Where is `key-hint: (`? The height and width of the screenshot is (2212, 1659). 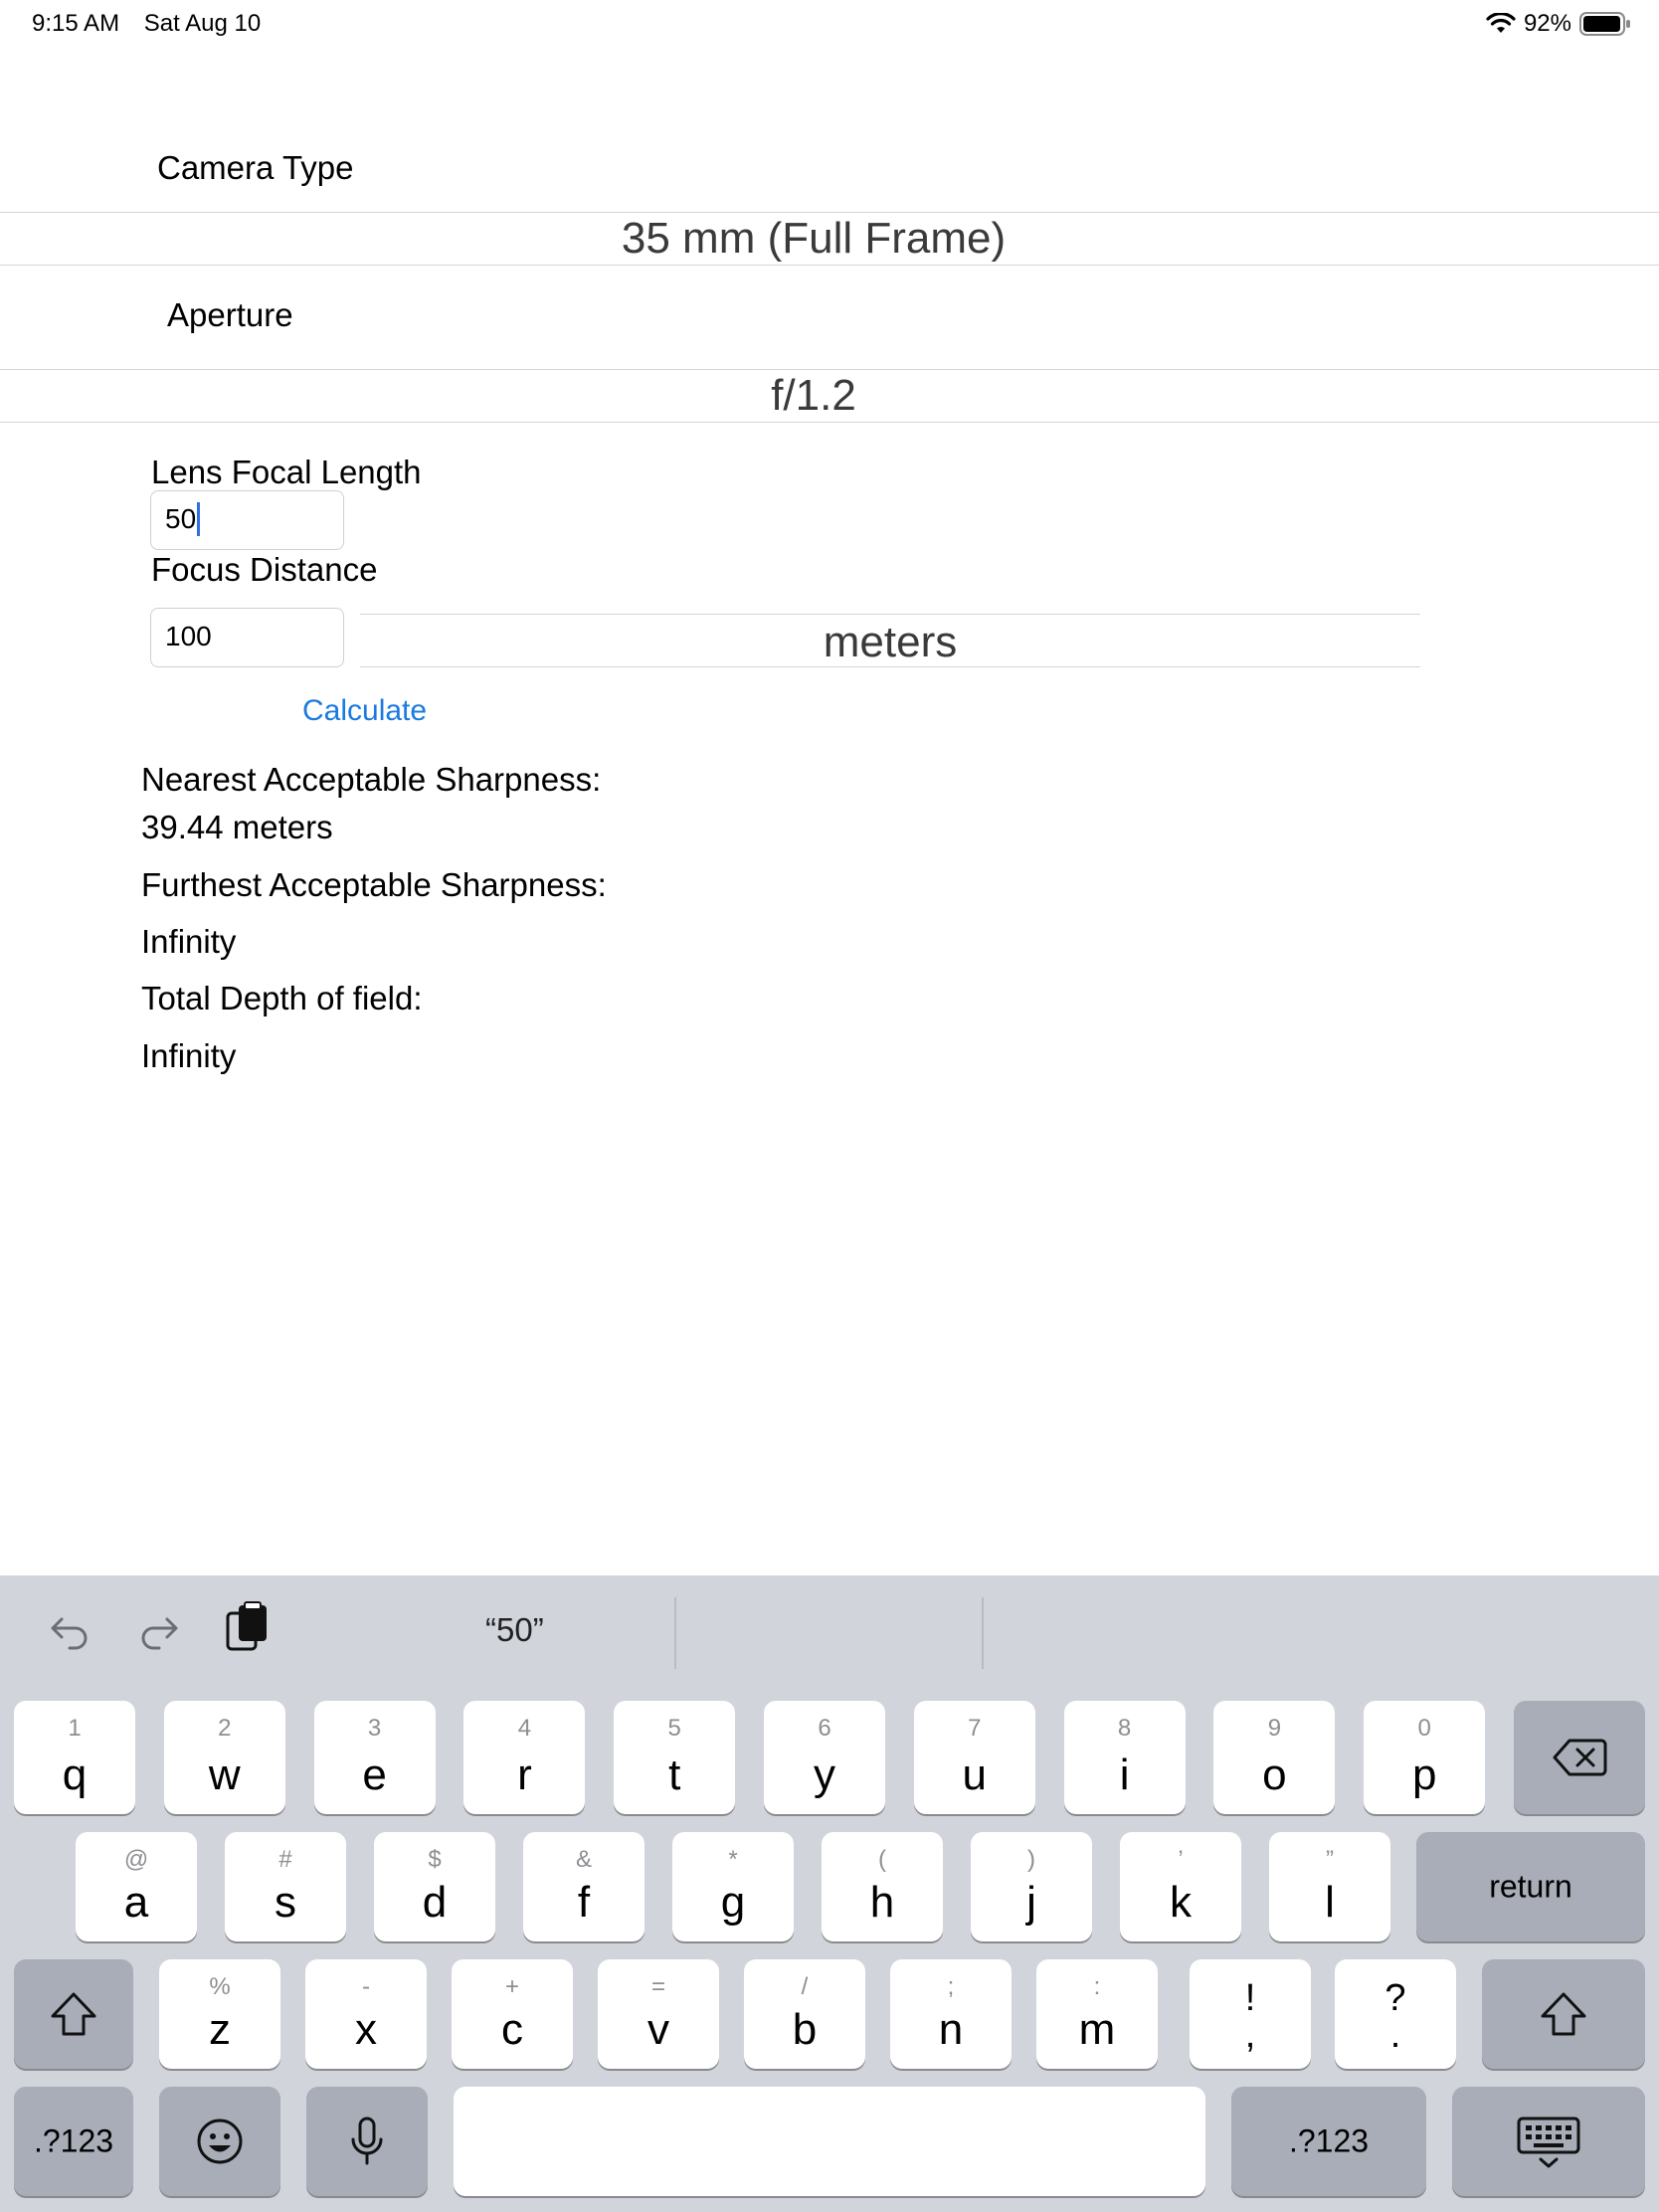
key-hint: ( is located at coordinates (882, 1859).